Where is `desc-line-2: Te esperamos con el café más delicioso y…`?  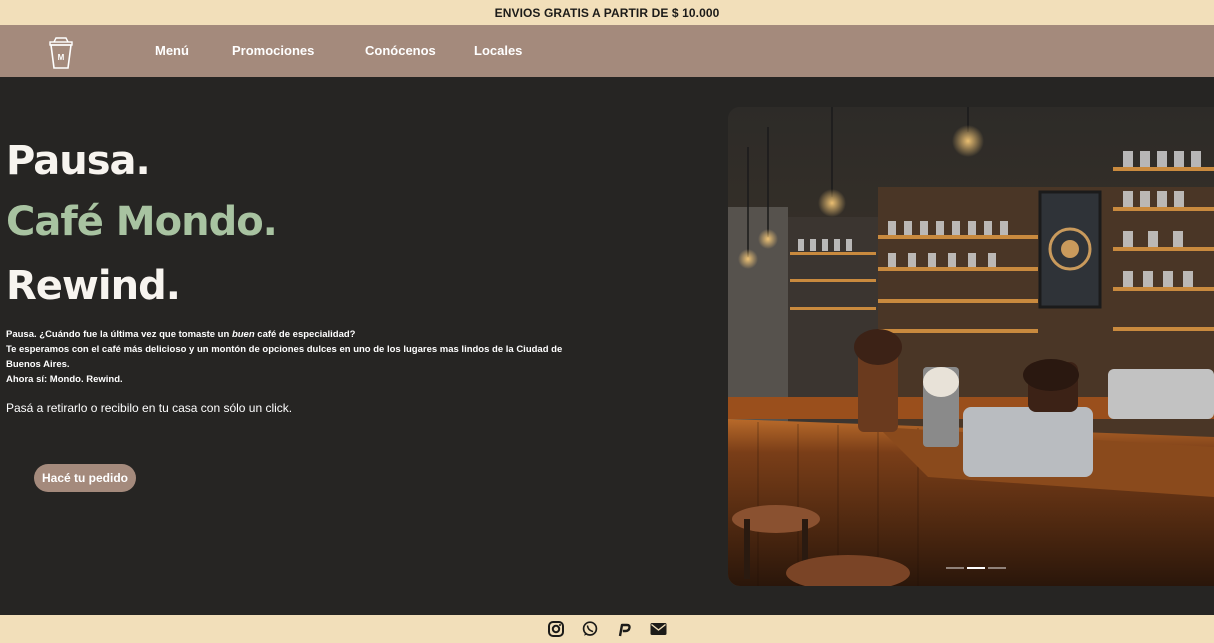 desc-line-2: Te esperamos con el café más delicioso y… is located at coordinates (284, 357).